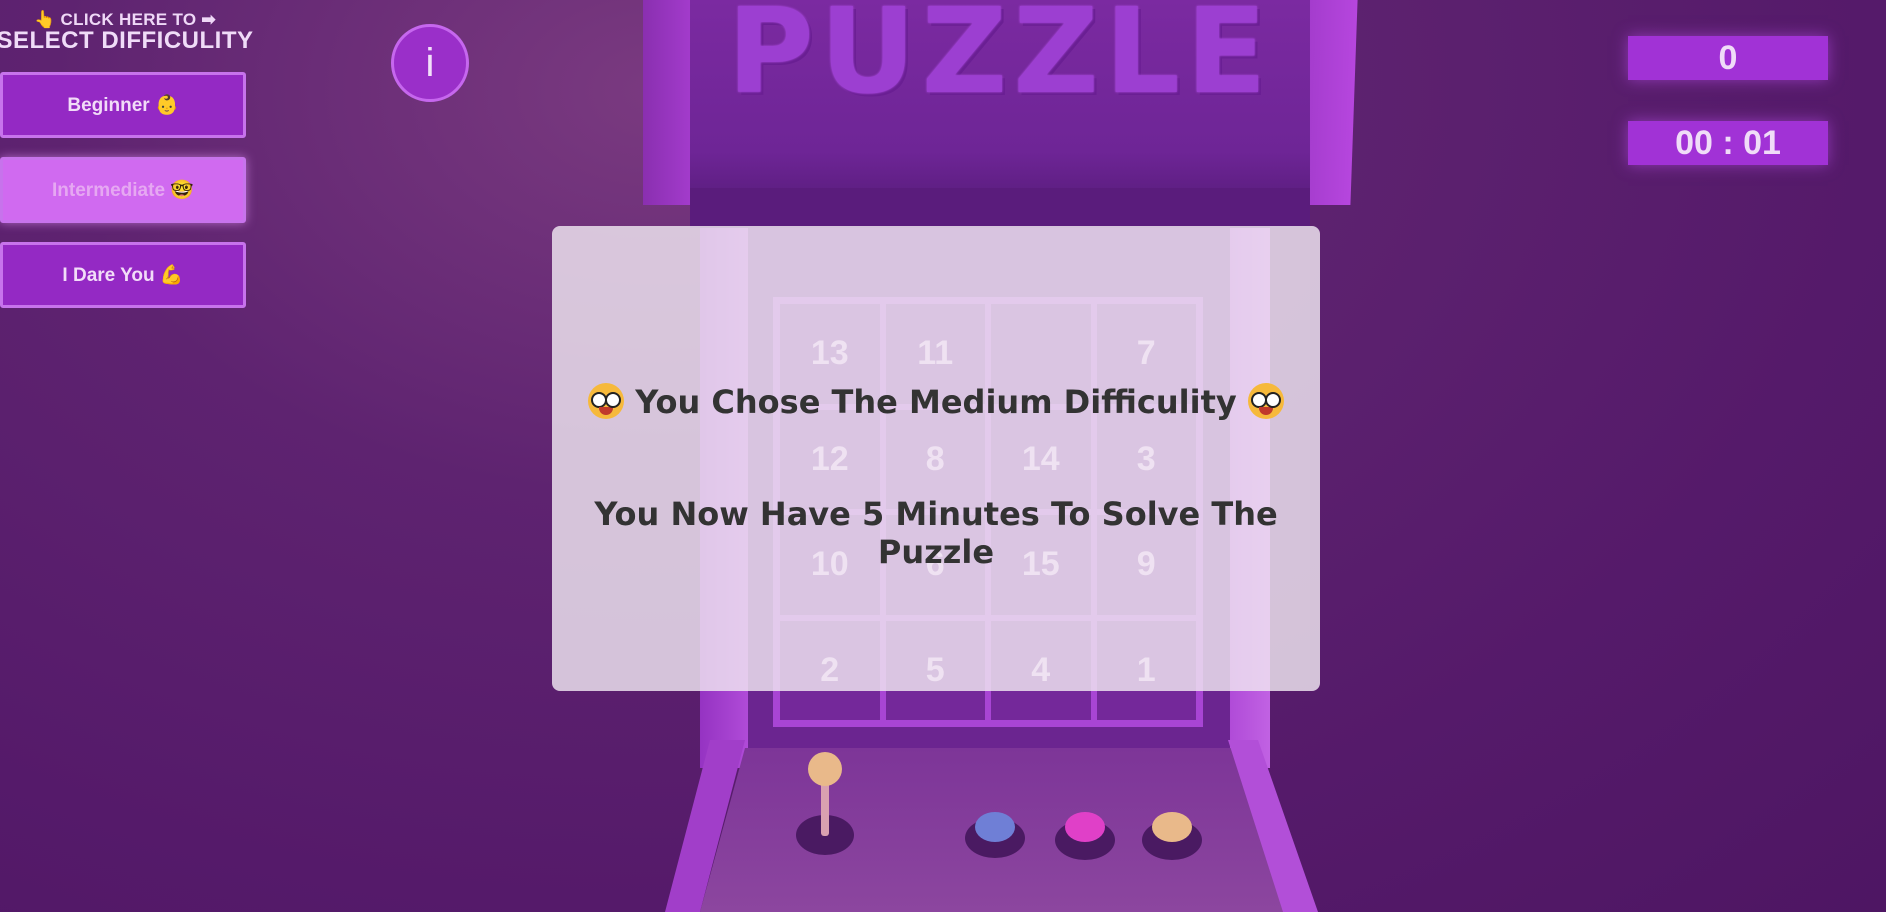 The image size is (1886, 912). I want to click on arcade-button-blue, so click(995, 827).